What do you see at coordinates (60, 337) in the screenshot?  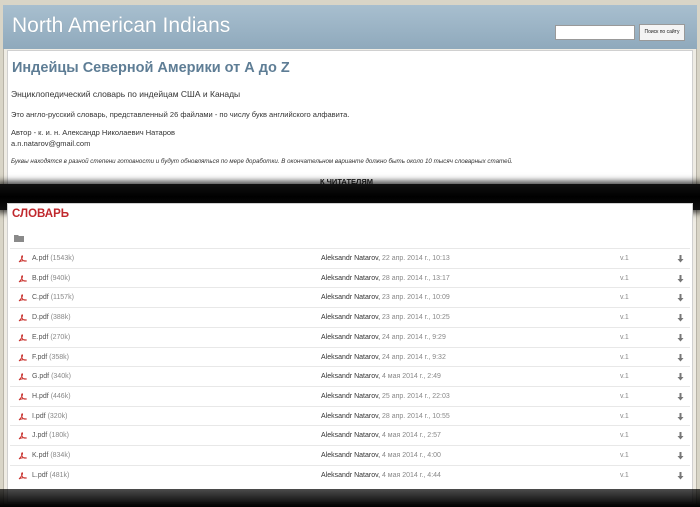 I see `file-size: (270k)` at bounding box center [60, 337].